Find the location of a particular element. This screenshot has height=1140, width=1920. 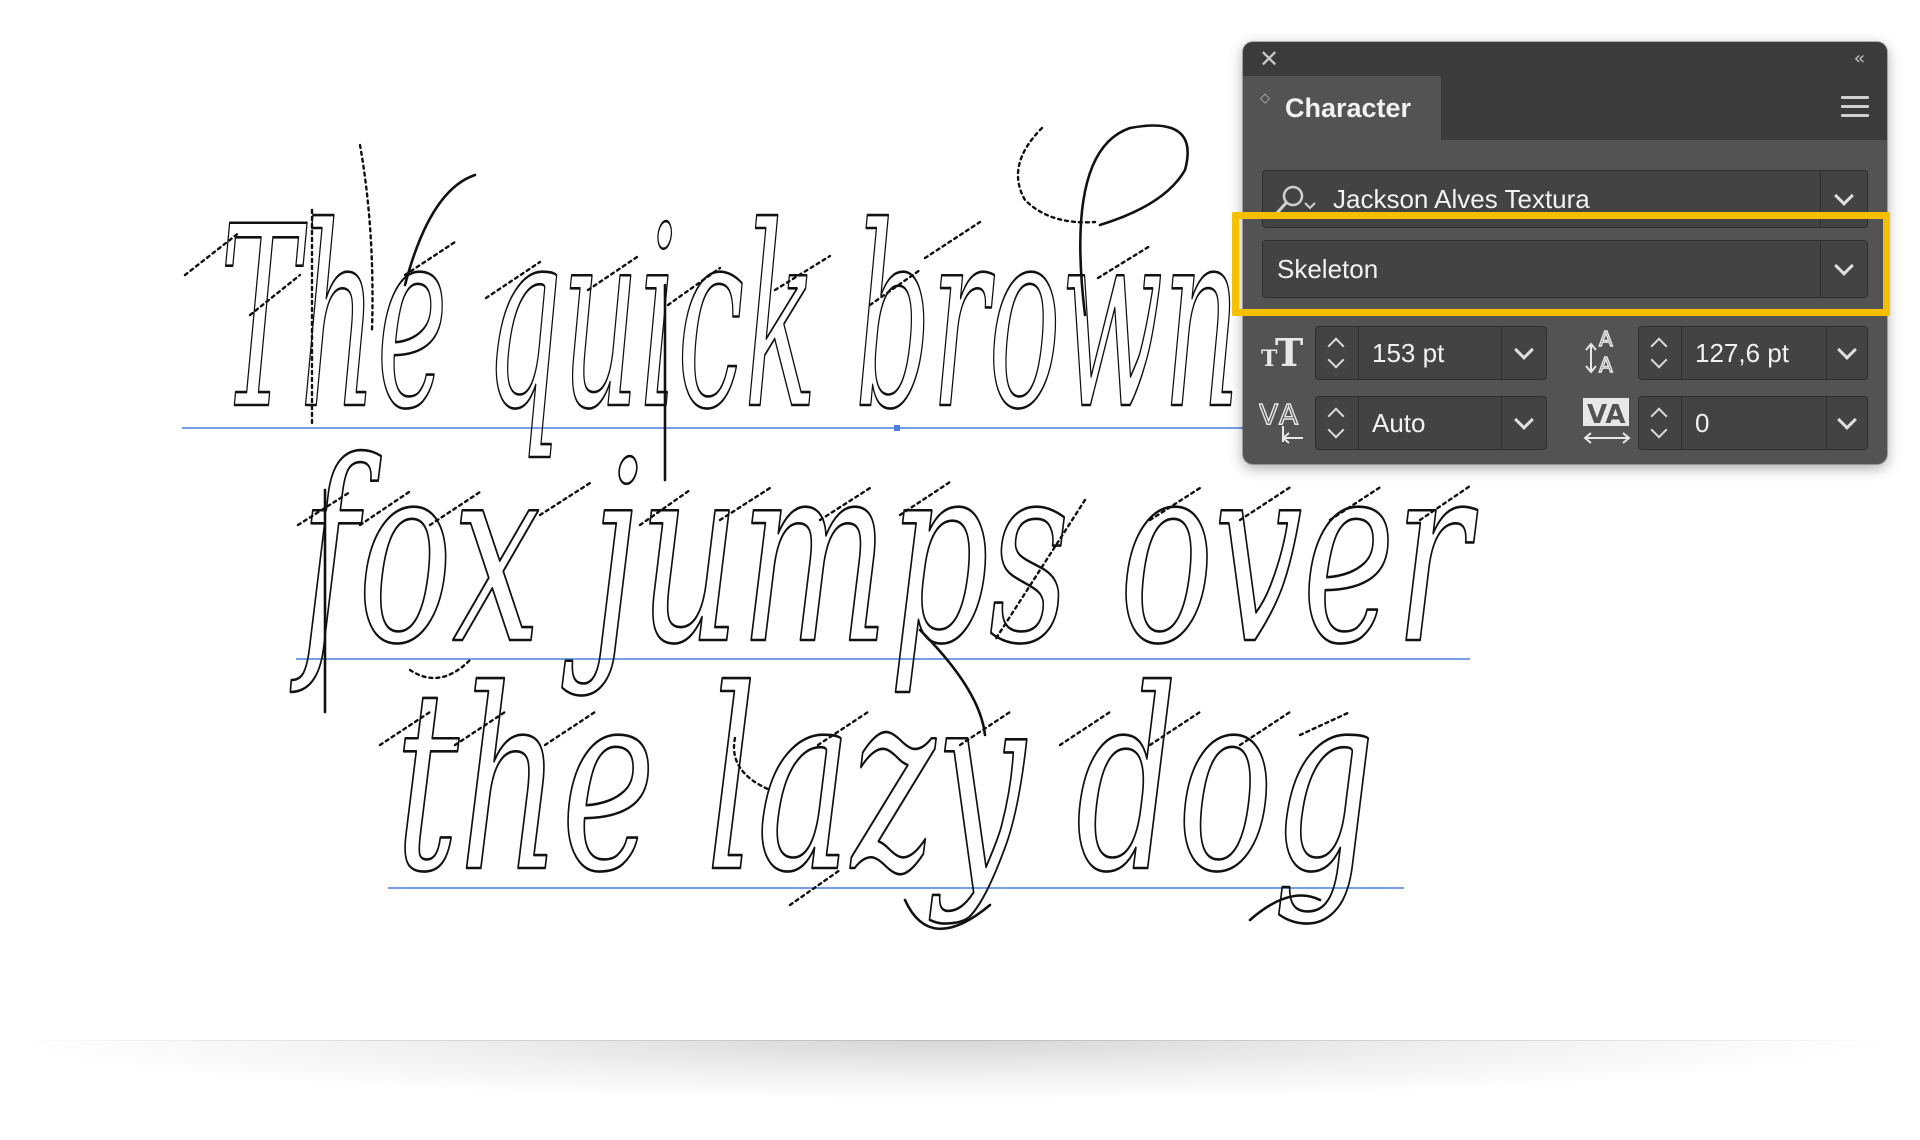

double-chevron-left-icon: ‹‹ is located at coordinates (1858, 59).